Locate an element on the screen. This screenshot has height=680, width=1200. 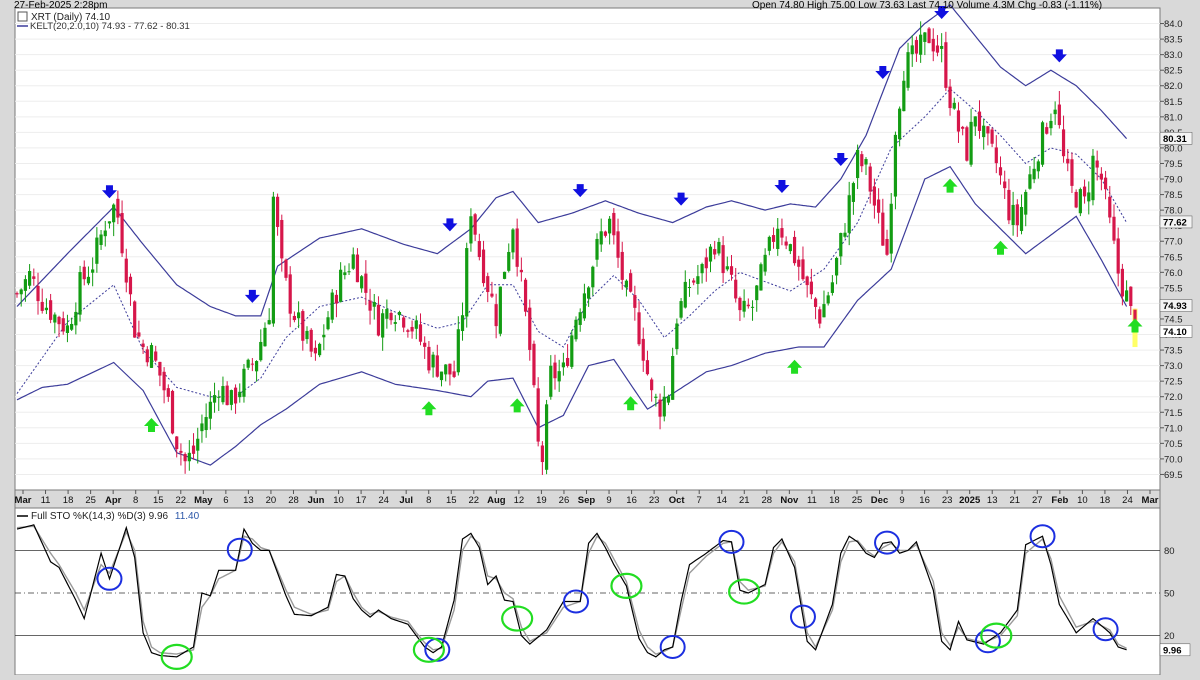
date-tick-label: 12 is located at coordinates (519, 500).